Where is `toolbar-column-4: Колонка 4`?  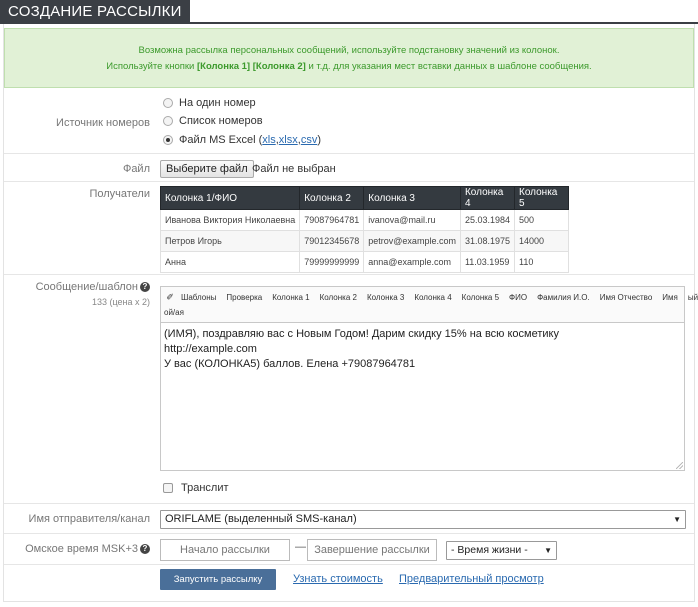 toolbar-column-4: Колонка 4 is located at coordinates (432, 297).